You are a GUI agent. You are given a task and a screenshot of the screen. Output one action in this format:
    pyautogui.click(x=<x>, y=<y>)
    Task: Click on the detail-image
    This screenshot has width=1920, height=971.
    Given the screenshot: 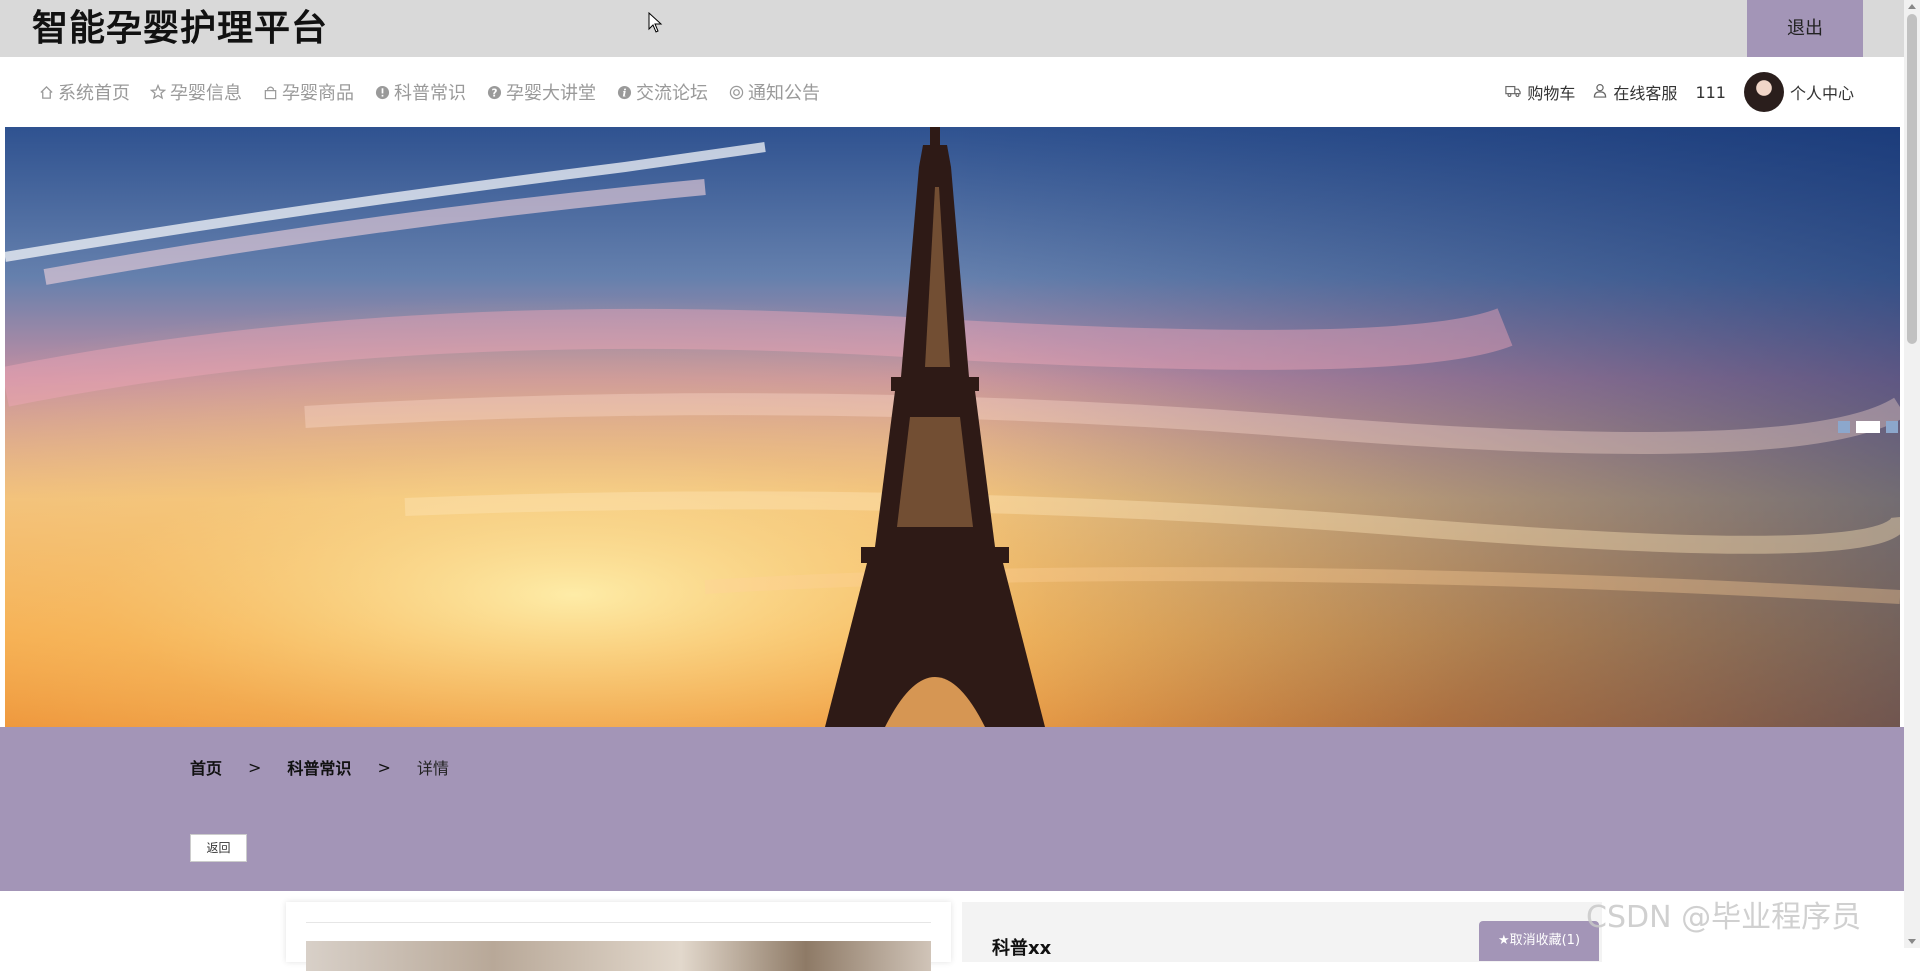 What is the action you would take?
    pyautogui.click(x=618, y=956)
    